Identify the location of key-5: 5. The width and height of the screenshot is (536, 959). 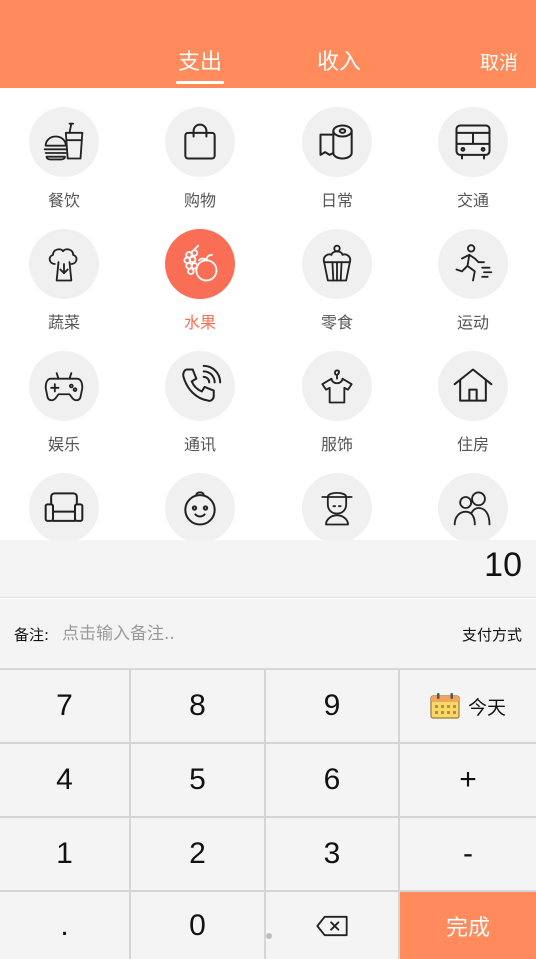
(197, 780).